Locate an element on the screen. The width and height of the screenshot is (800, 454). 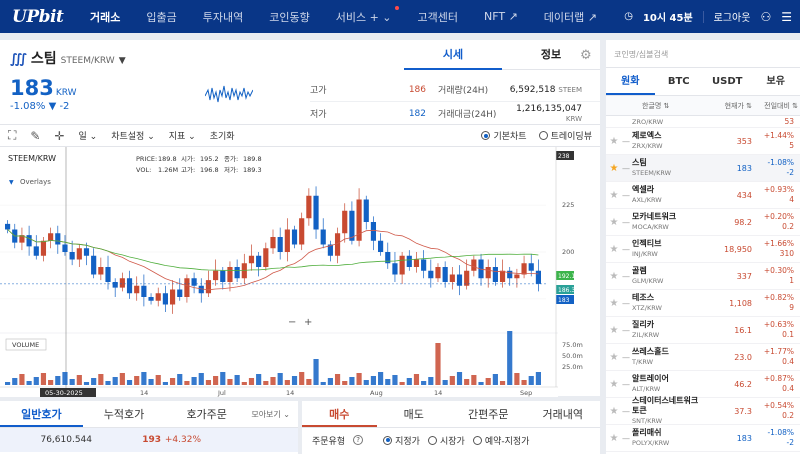
stop-limit-radio: 예약-지정가 is located at coordinates (500, 440).